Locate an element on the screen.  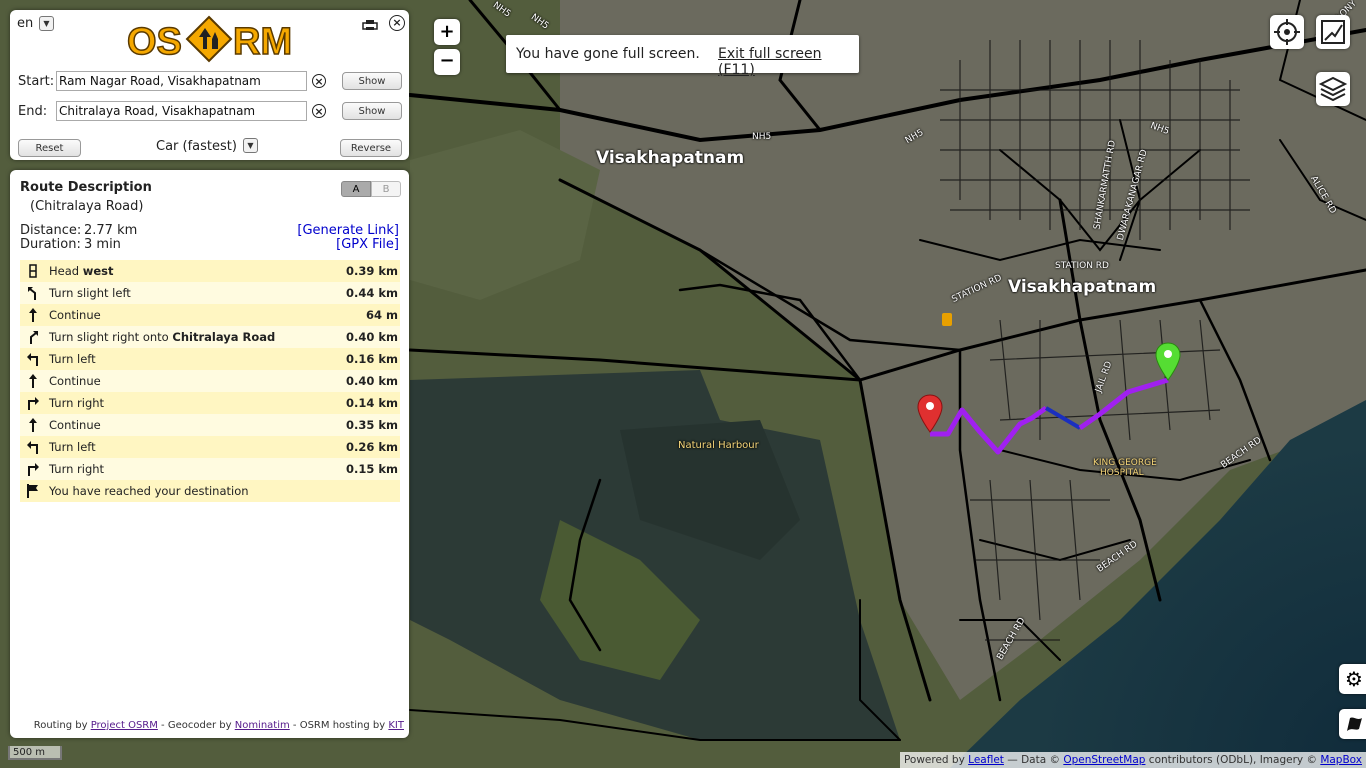
close-icon: × is located at coordinates (397, 23).